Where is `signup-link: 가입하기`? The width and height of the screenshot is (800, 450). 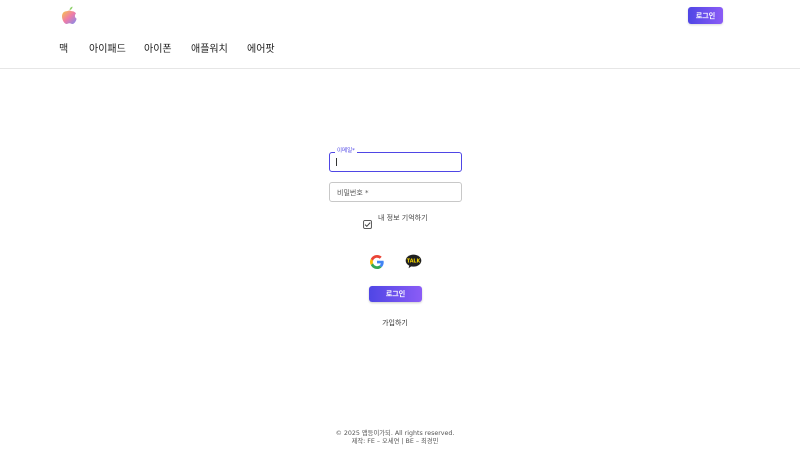
signup-link: 가입하기 is located at coordinates (395, 323).